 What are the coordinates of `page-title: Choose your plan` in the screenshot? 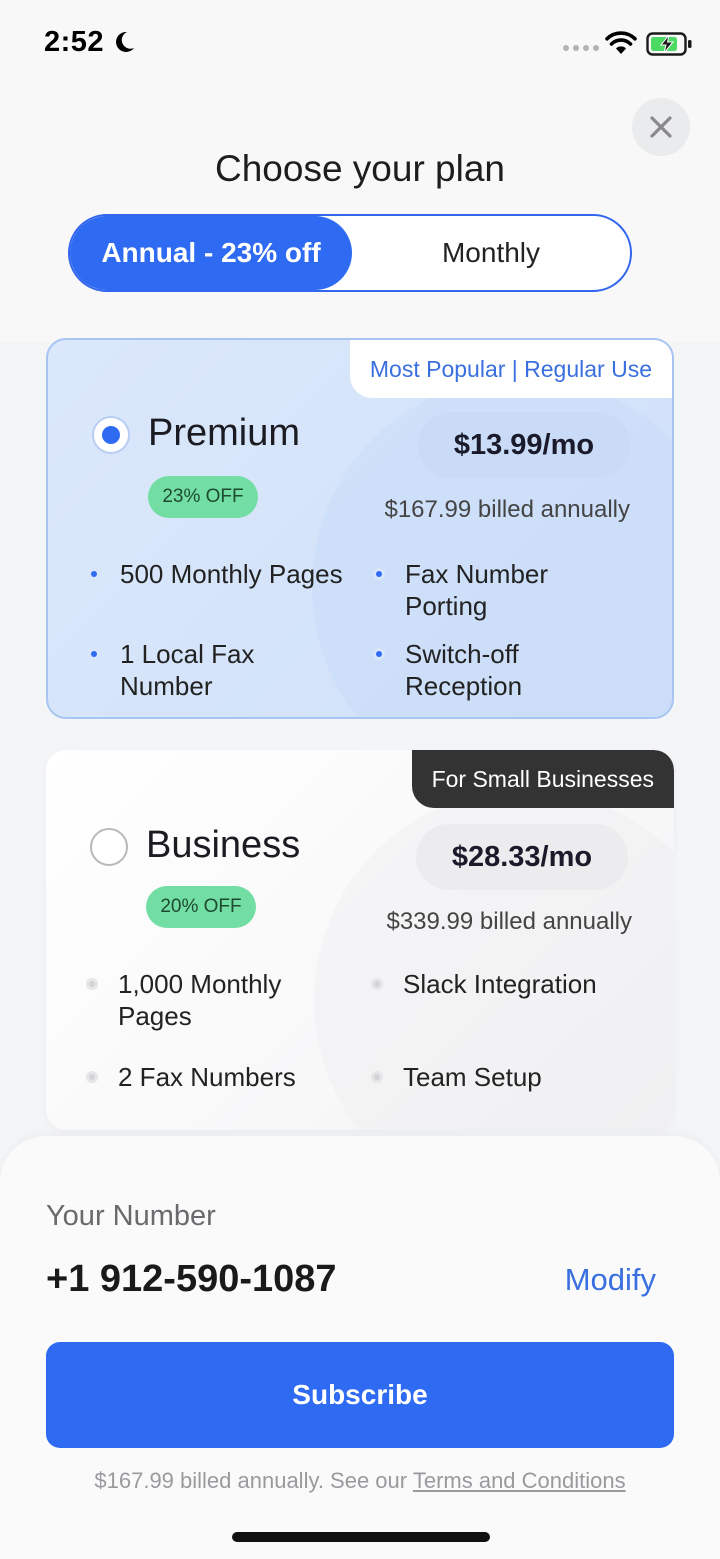 It's located at (360, 168).